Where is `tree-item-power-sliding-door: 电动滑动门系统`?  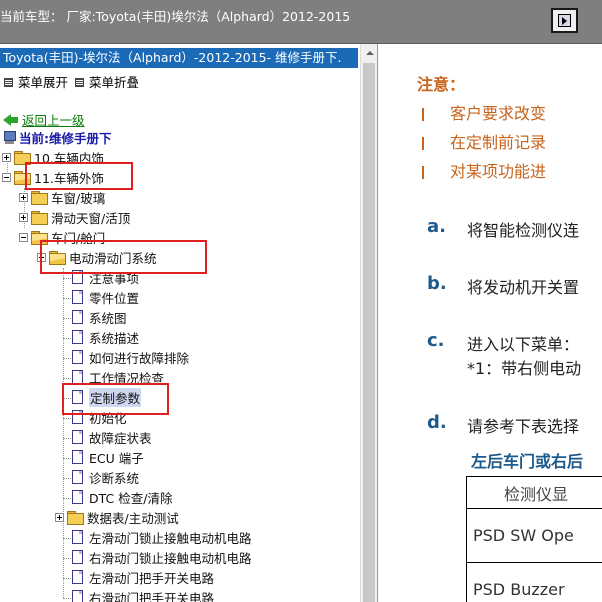
tree-item-power-sliding-door: 电动滑动门系统 is located at coordinates (97, 257).